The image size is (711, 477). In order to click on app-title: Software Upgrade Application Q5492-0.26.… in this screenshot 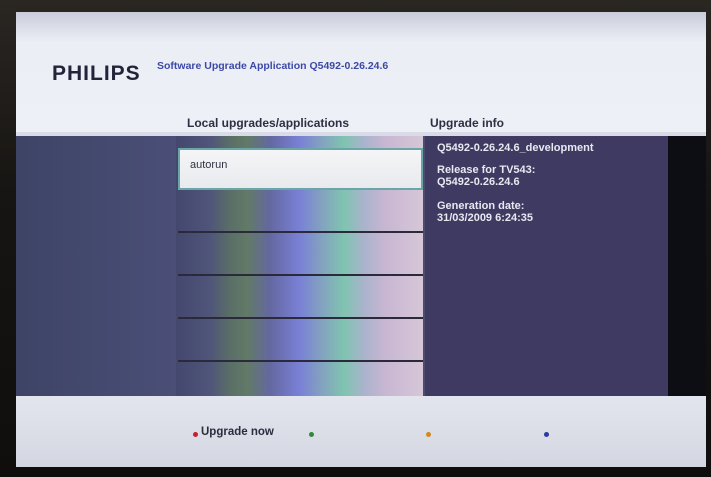, I will do `click(273, 66)`.